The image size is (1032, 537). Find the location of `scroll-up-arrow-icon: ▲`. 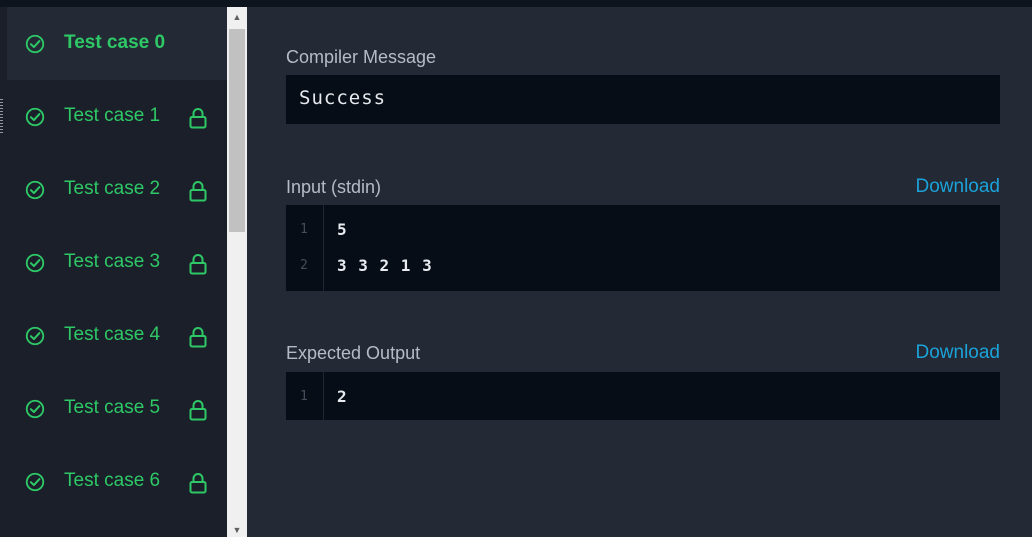

scroll-up-arrow-icon: ▲ is located at coordinates (237, 17).